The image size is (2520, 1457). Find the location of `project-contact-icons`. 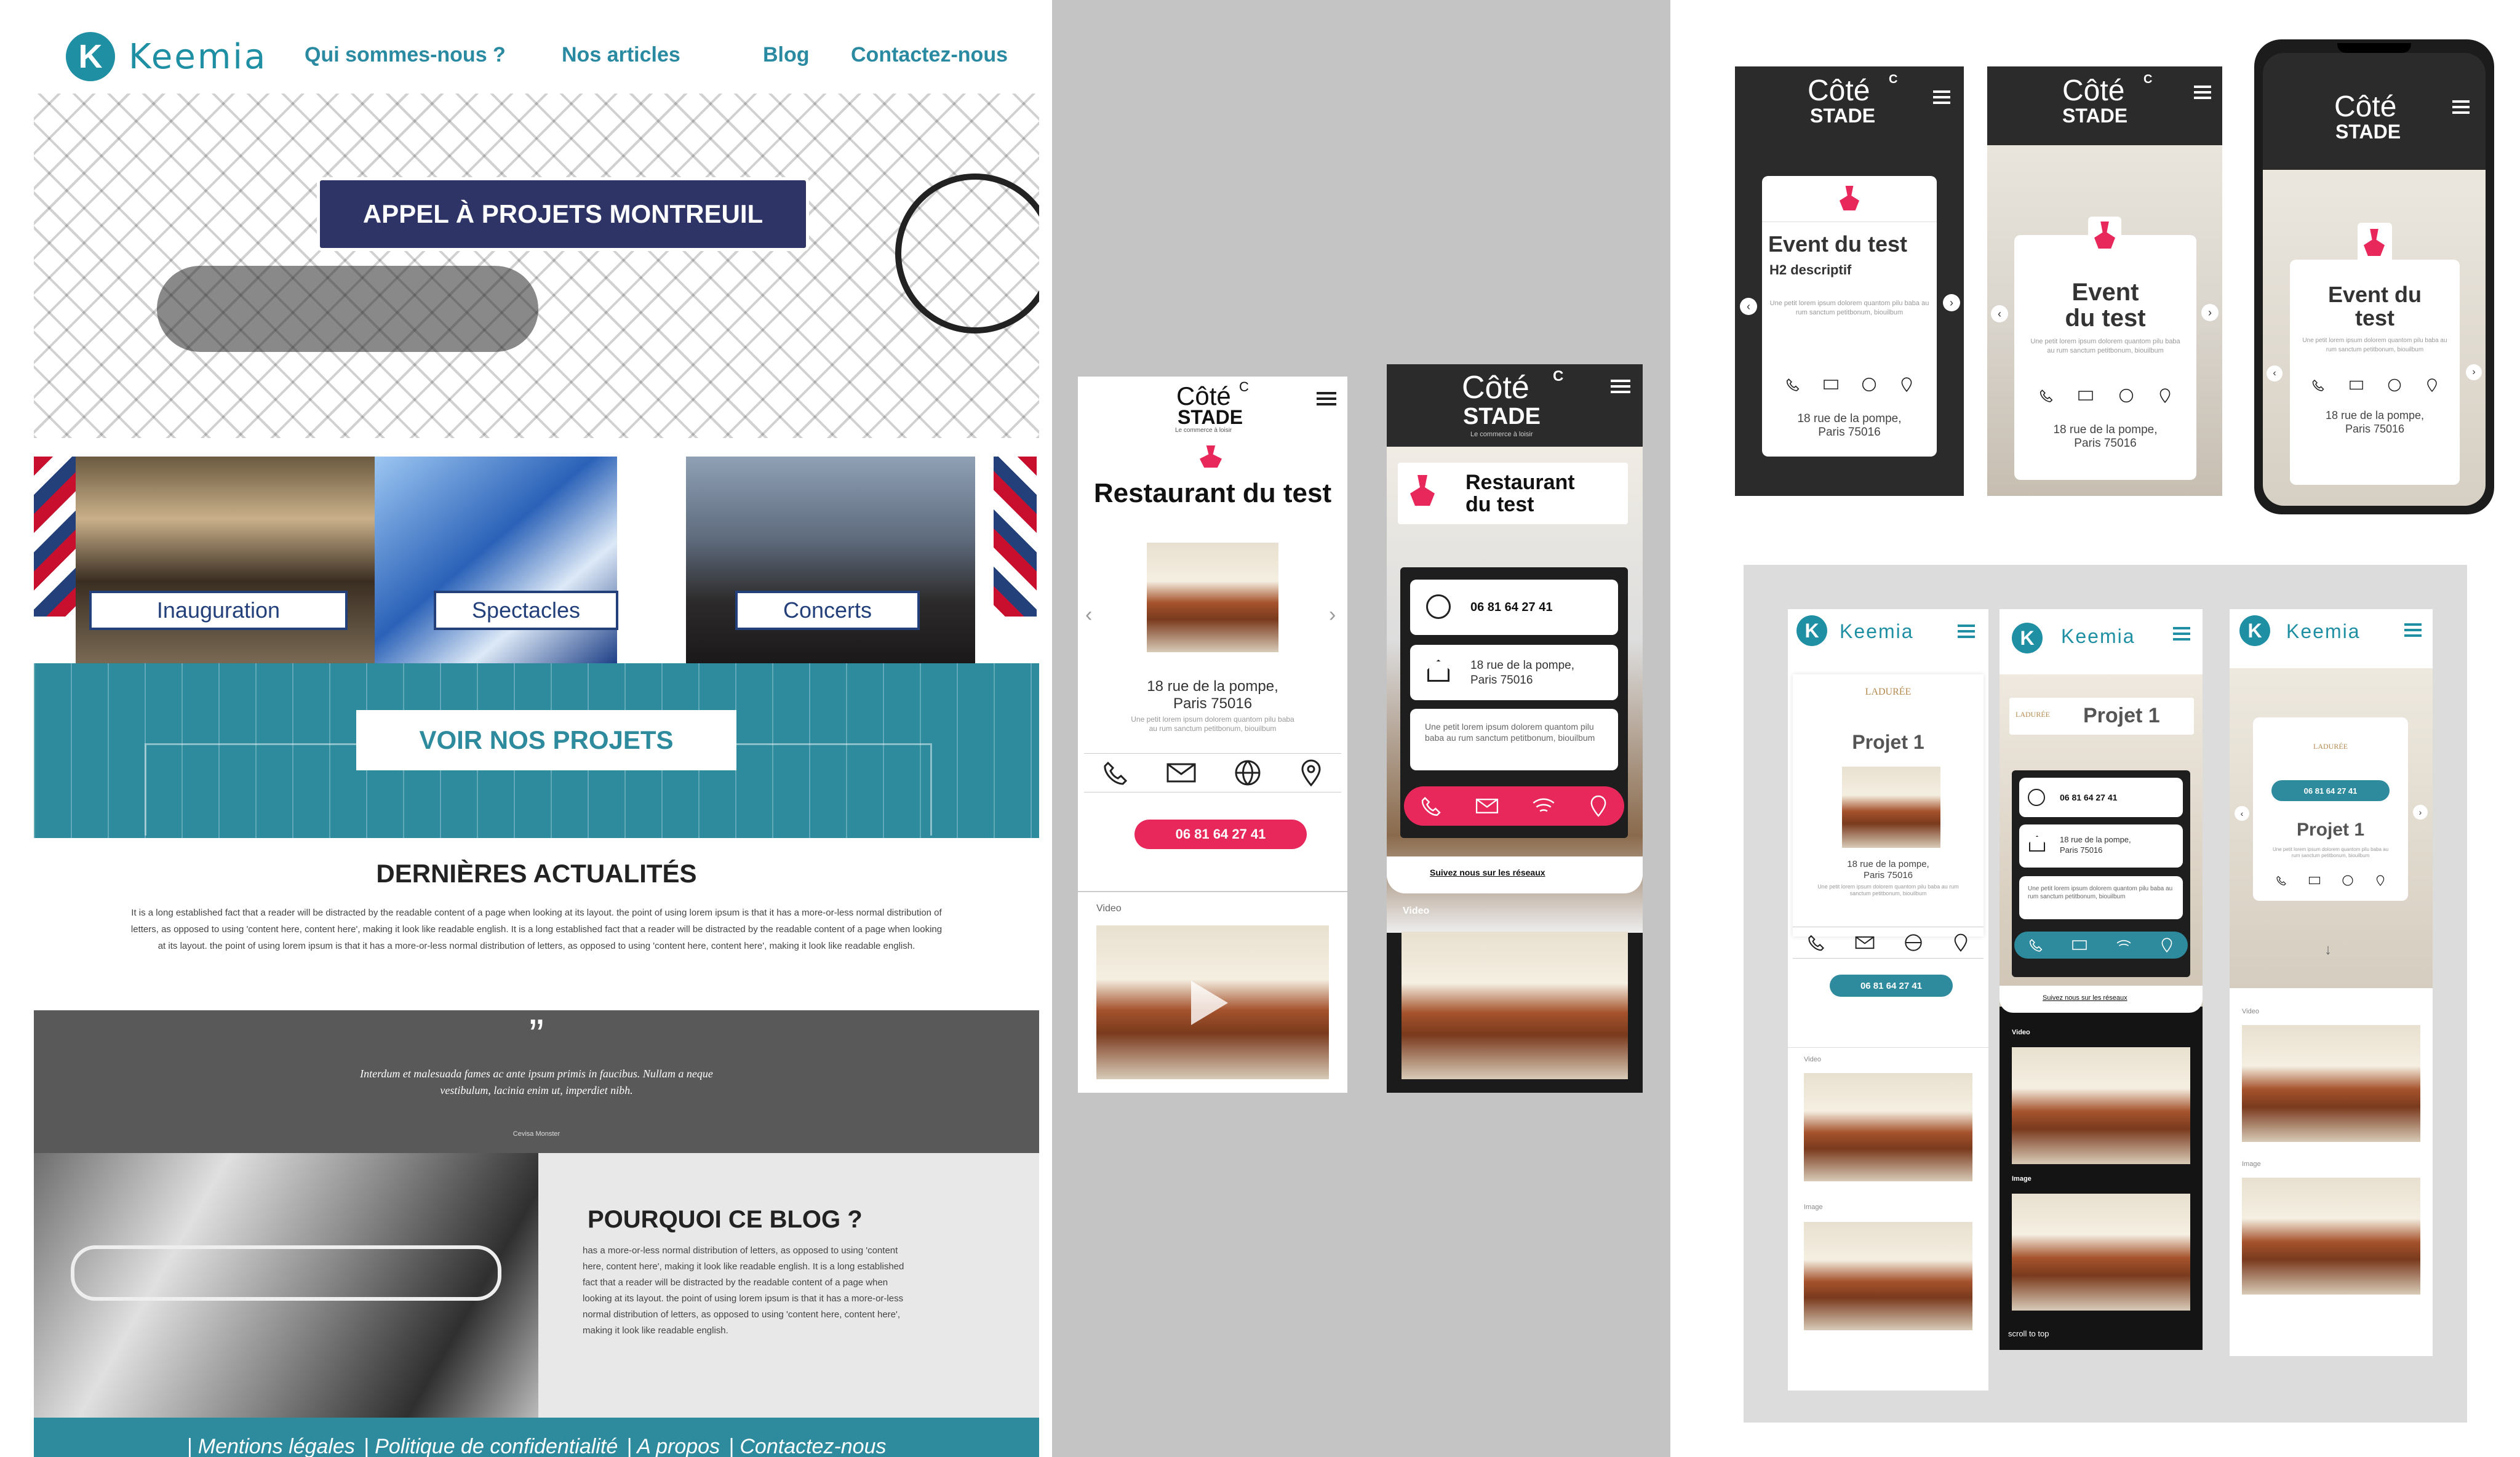

project-contact-icons is located at coordinates (2330, 880).